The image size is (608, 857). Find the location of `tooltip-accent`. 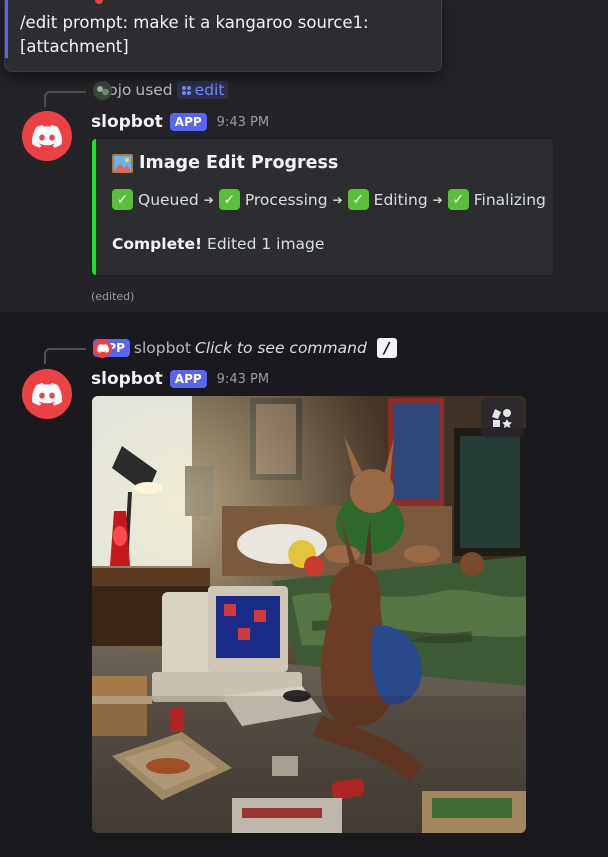

tooltip-accent is located at coordinates (6, 29).